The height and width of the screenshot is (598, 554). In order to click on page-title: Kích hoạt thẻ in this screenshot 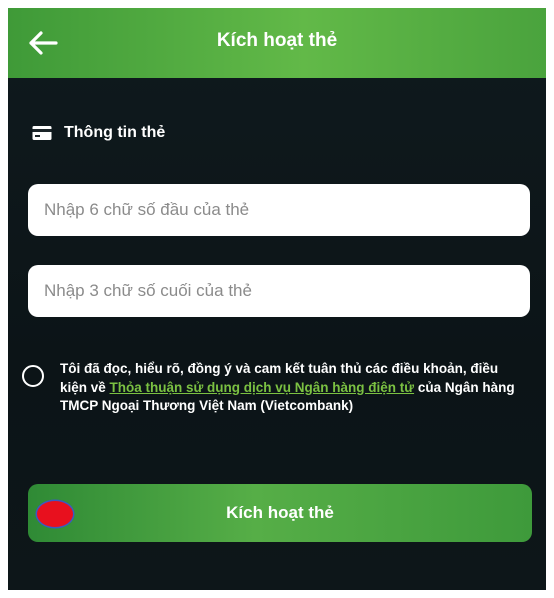, I will do `click(277, 40)`.